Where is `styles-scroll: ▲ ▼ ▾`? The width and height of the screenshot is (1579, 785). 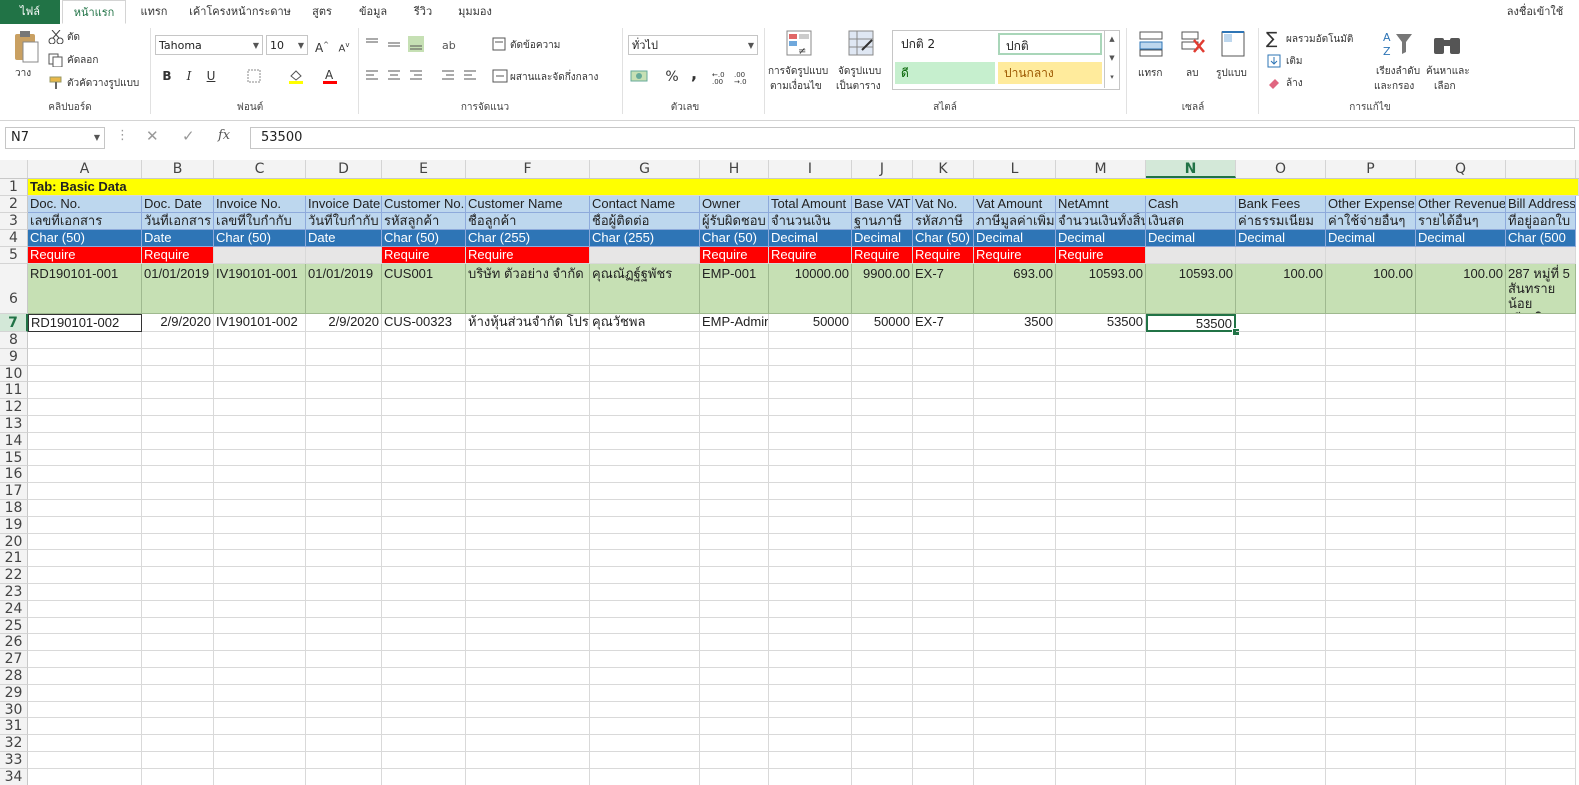 styles-scroll: ▲ ▼ ▾ is located at coordinates (1111, 59).